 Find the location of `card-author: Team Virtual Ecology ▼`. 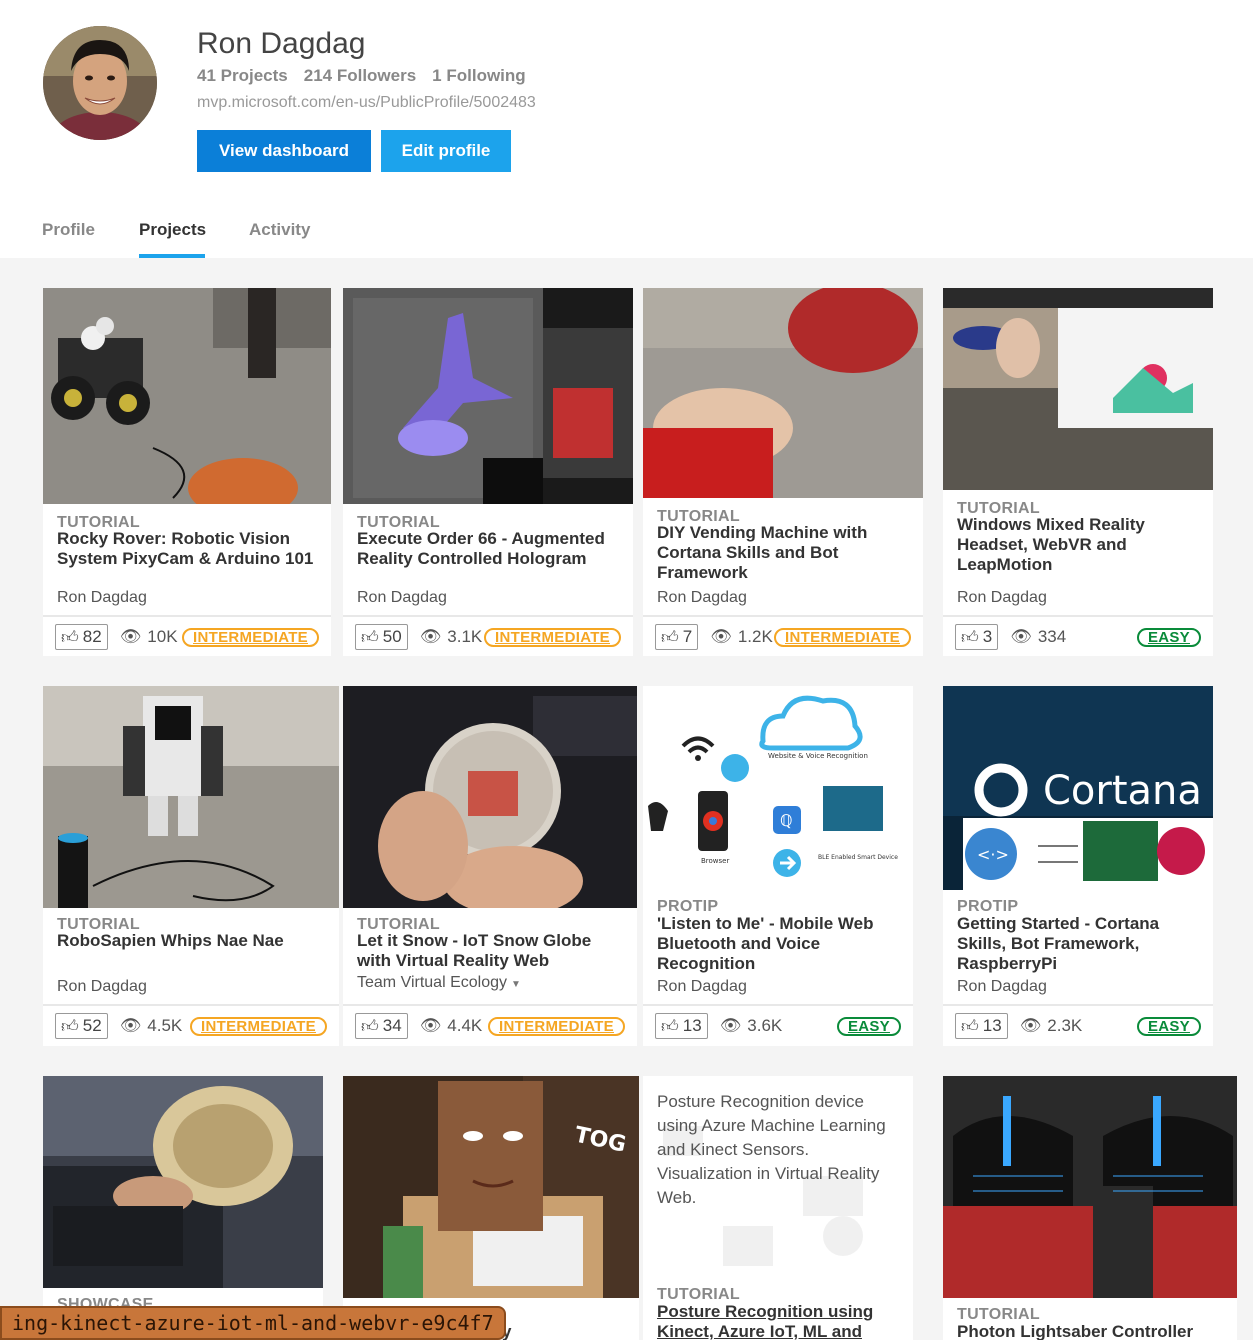

card-author: Team Virtual Ecology ▼ is located at coordinates (439, 983).